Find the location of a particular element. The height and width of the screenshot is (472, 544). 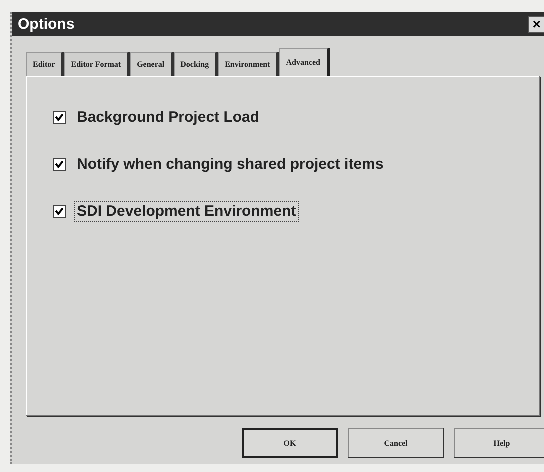

tab: General is located at coordinates (152, 64).